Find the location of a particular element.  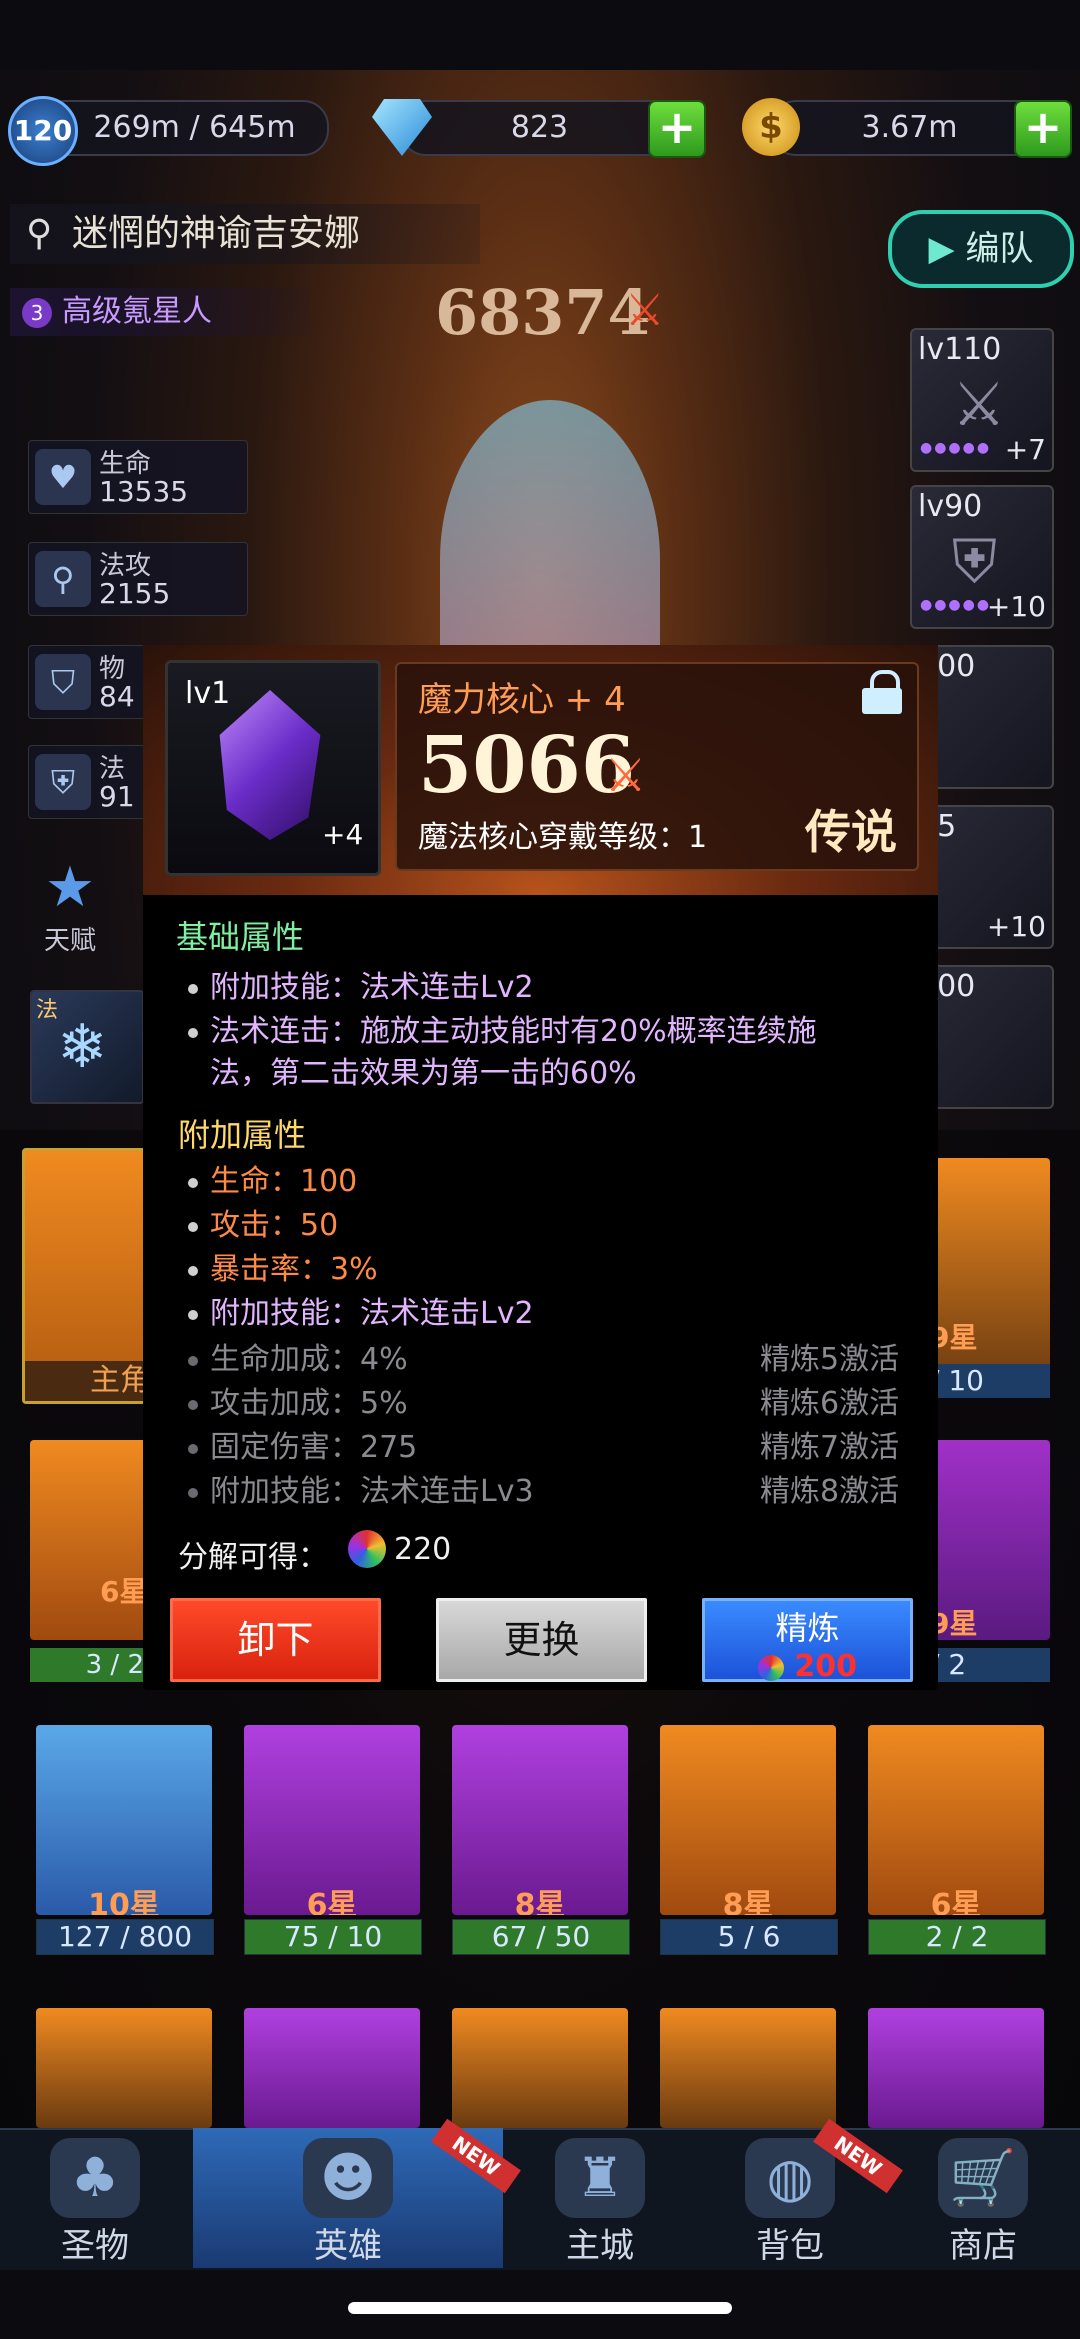

locked-text: 攻击加成：5% is located at coordinates (309, 1403).